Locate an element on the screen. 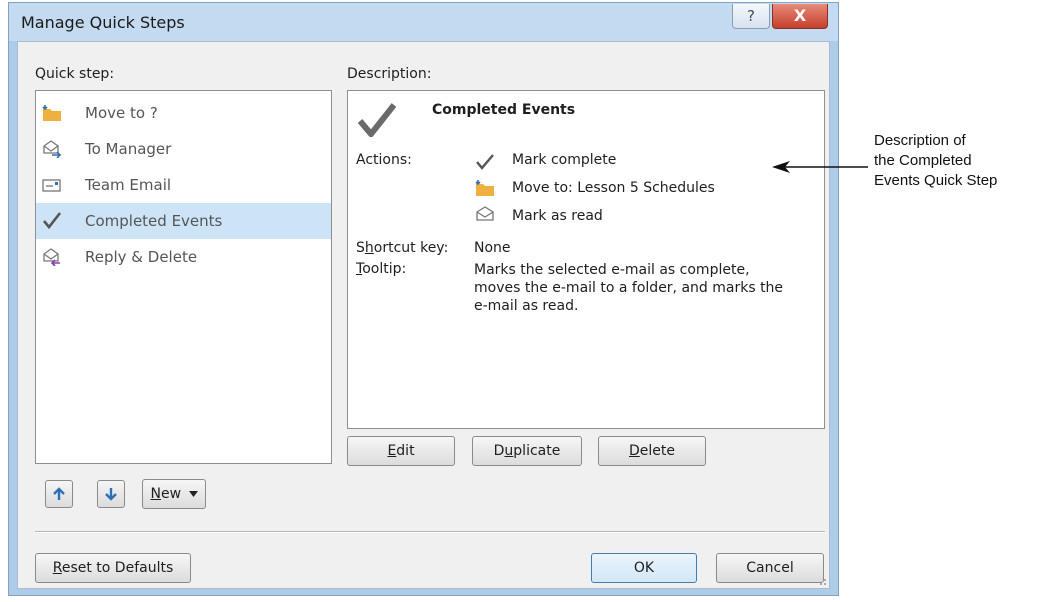 This screenshot has height=602, width=1051. list-item-label: Reply & Delete is located at coordinates (141, 257).